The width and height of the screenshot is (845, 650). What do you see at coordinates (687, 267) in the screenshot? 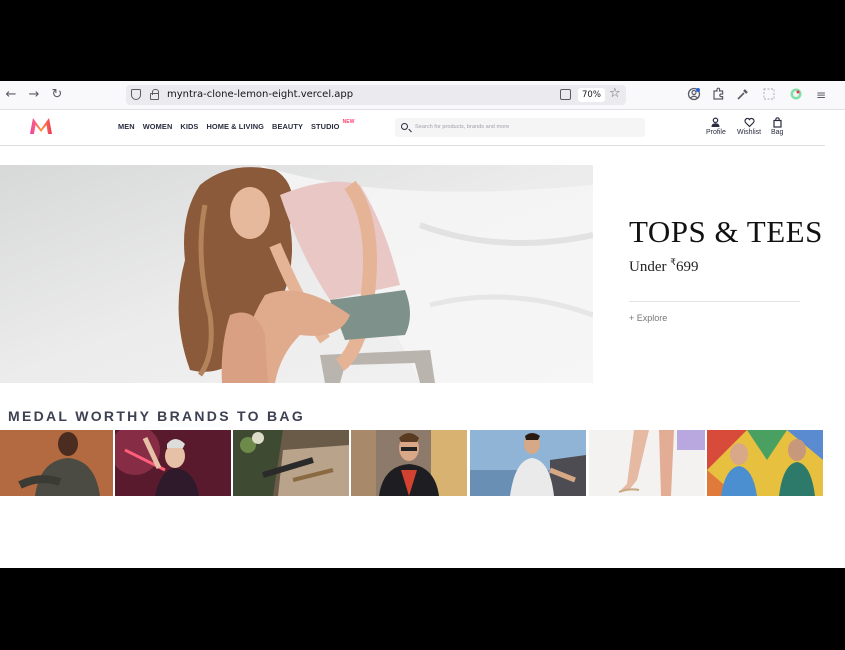
I see `hero-price: 699` at bounding box center [687, 267].